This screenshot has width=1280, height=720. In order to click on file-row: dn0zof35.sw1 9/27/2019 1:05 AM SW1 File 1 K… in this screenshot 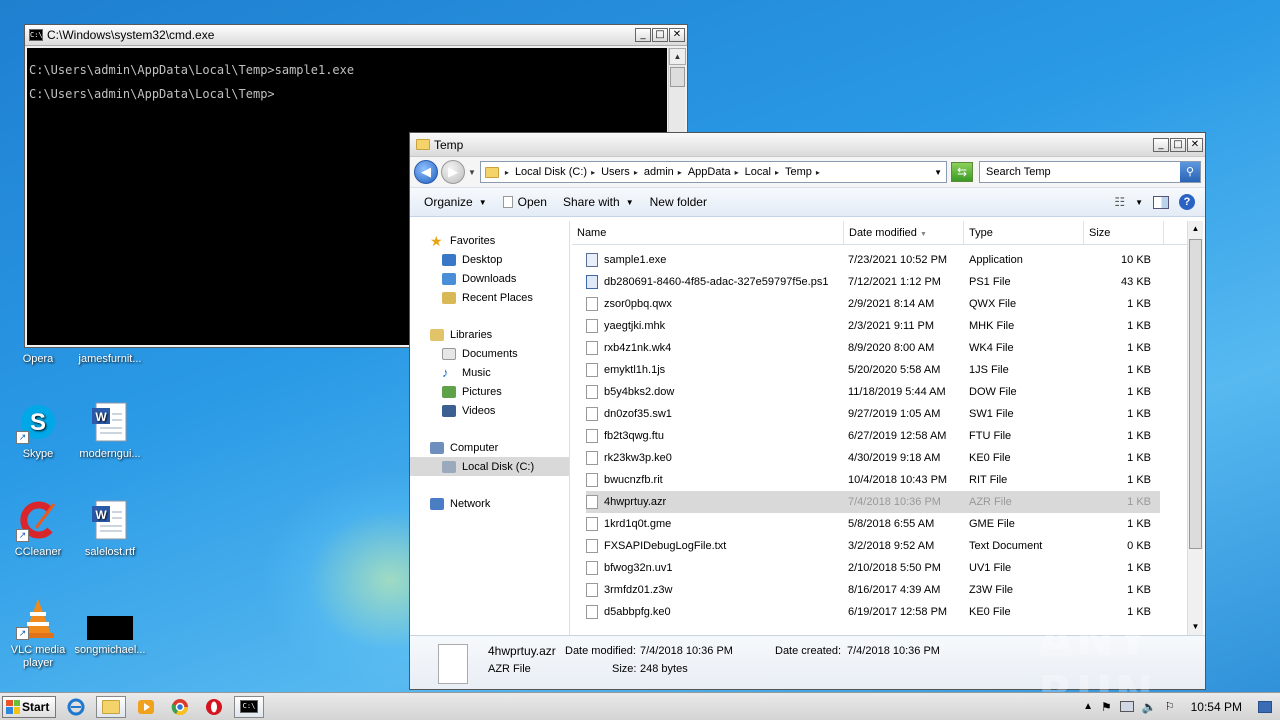, I will do `click(873, 414)`.